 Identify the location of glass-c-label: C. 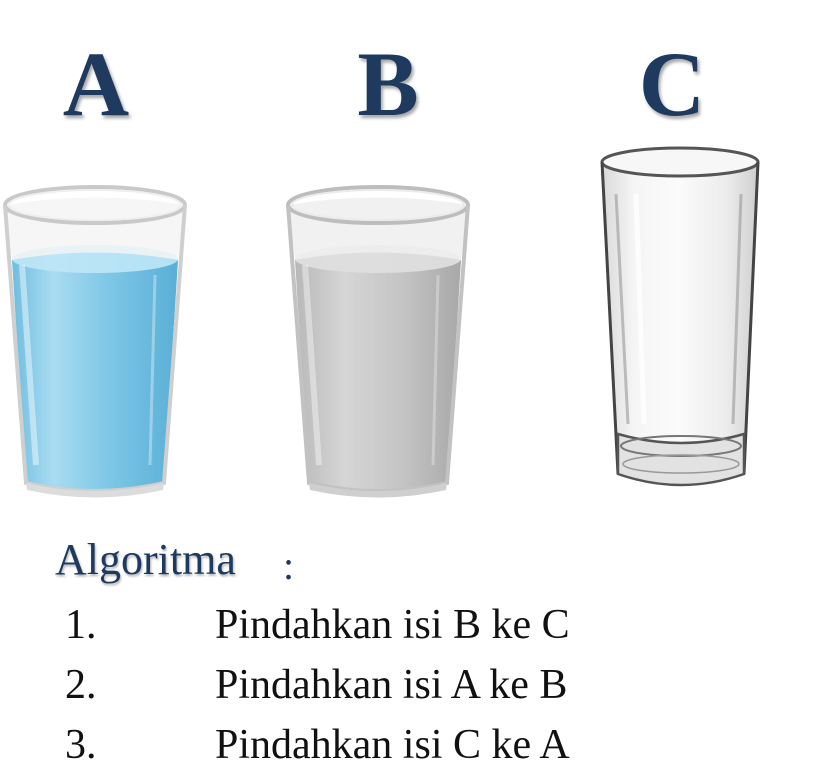
(672, 84).